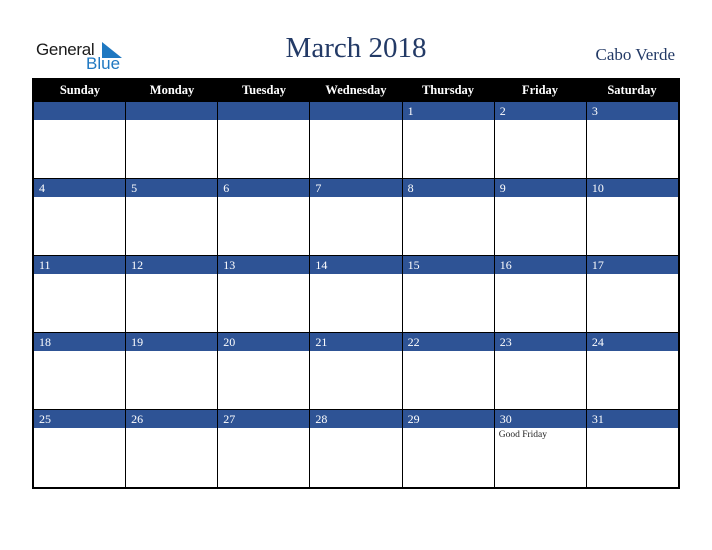  What do you see at coordinates (632, 448) in the screenshot?
I see `day-cell: 31` at bounding box center [632, 448].